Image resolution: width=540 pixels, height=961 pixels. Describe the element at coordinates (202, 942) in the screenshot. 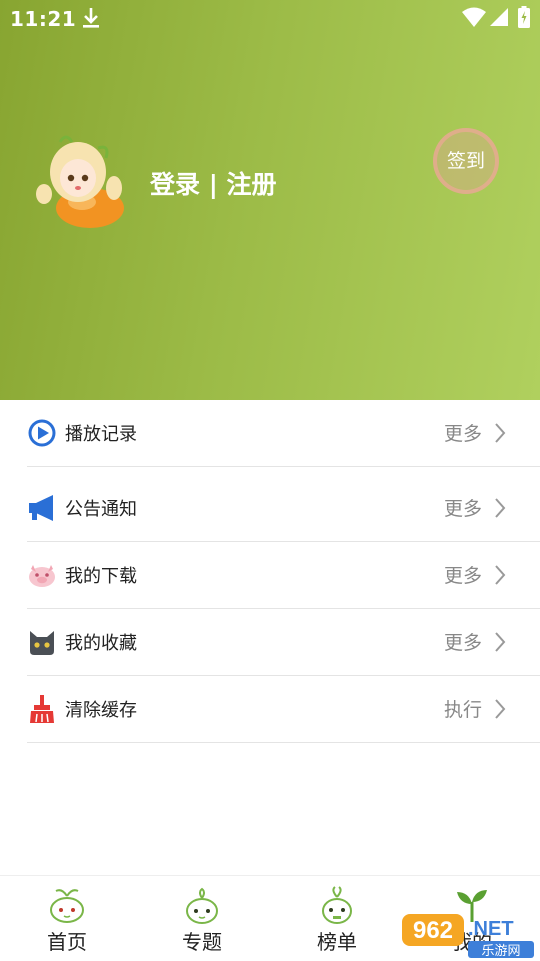

I see `tab-label: 专题` at that location.